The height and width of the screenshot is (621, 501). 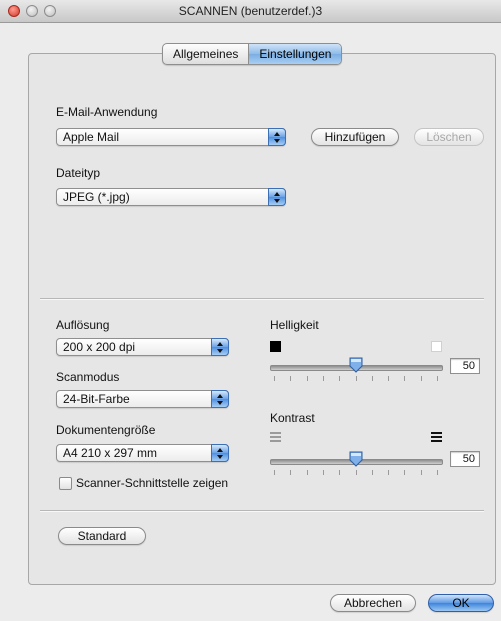 I want to click on window-title: SCANNEN (benutzerdef.)3, so click(x=250, y=11).